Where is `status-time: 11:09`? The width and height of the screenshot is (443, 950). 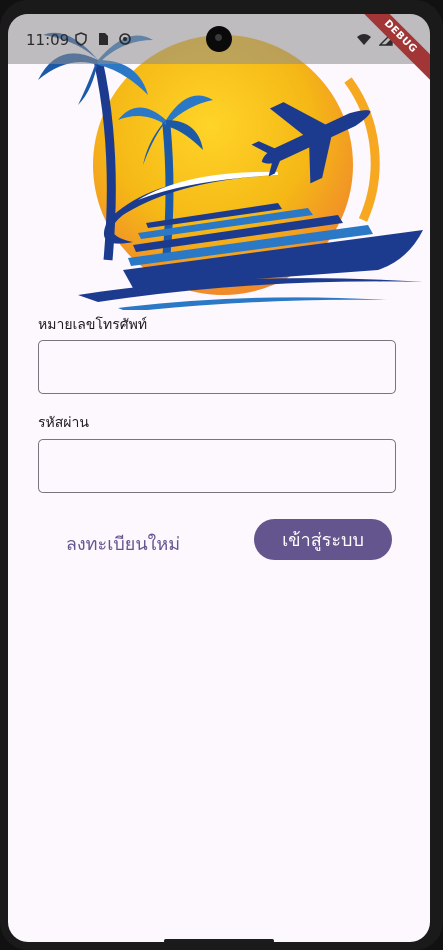 status-time: 11:09 is located at coordinates (48, 40).